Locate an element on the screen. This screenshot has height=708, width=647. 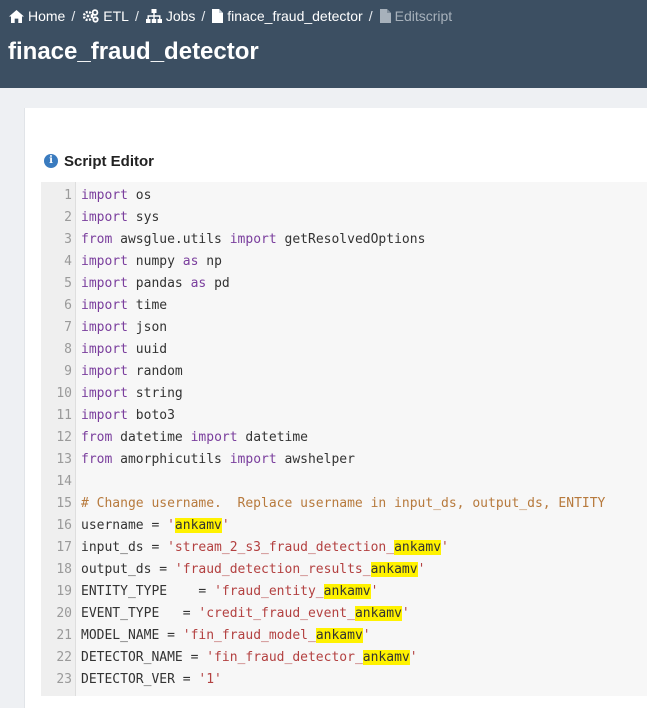
code-line: 21 MODEL_NAME = 'fin_fraud_model_ankamv' is located at coordinates (344, 636).